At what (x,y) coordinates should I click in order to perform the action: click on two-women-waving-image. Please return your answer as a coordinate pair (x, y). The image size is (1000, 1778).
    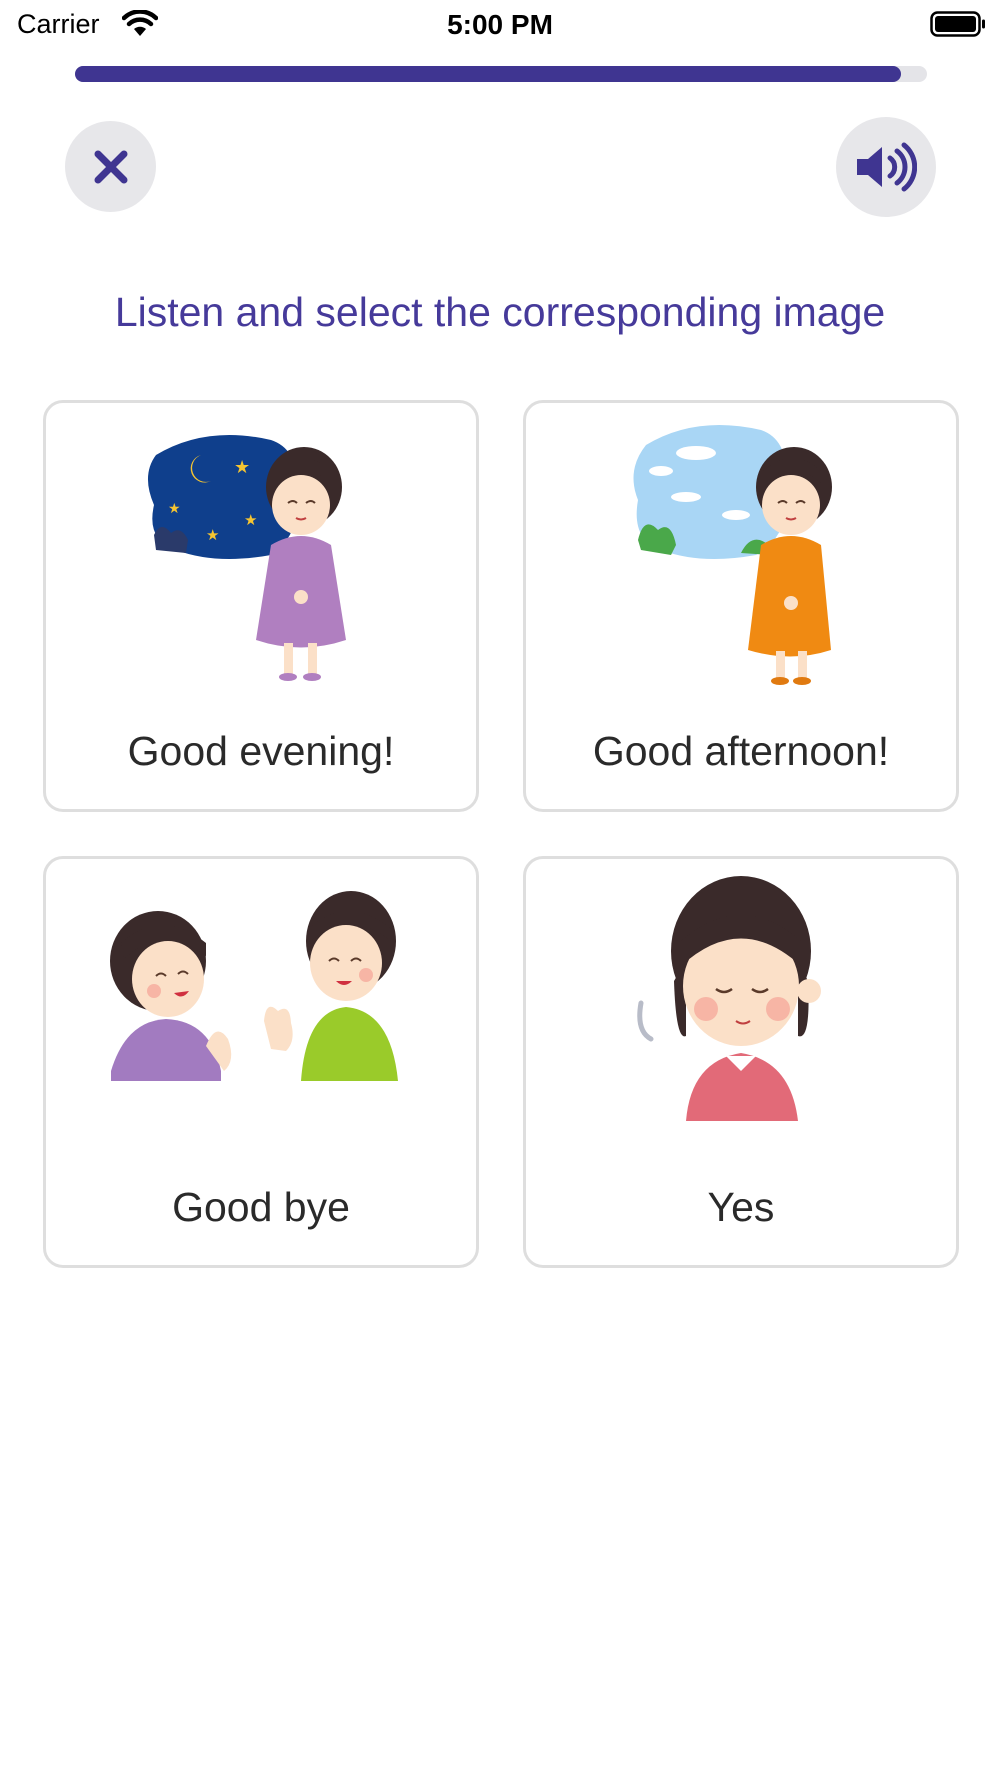
    Looking at the image, I should click on (254, 986).